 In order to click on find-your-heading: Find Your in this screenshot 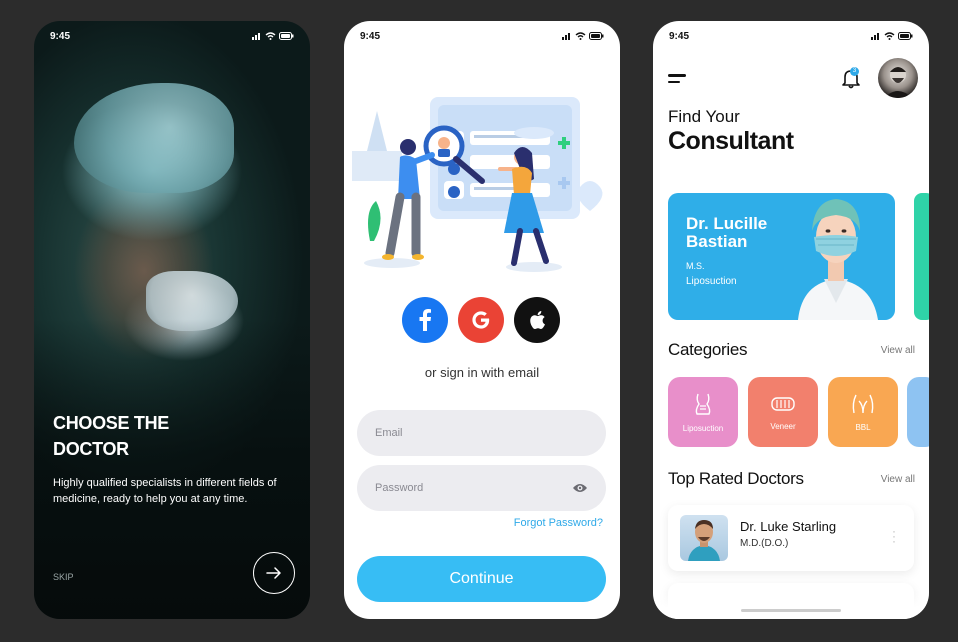, I will do `click(704, 116)`.